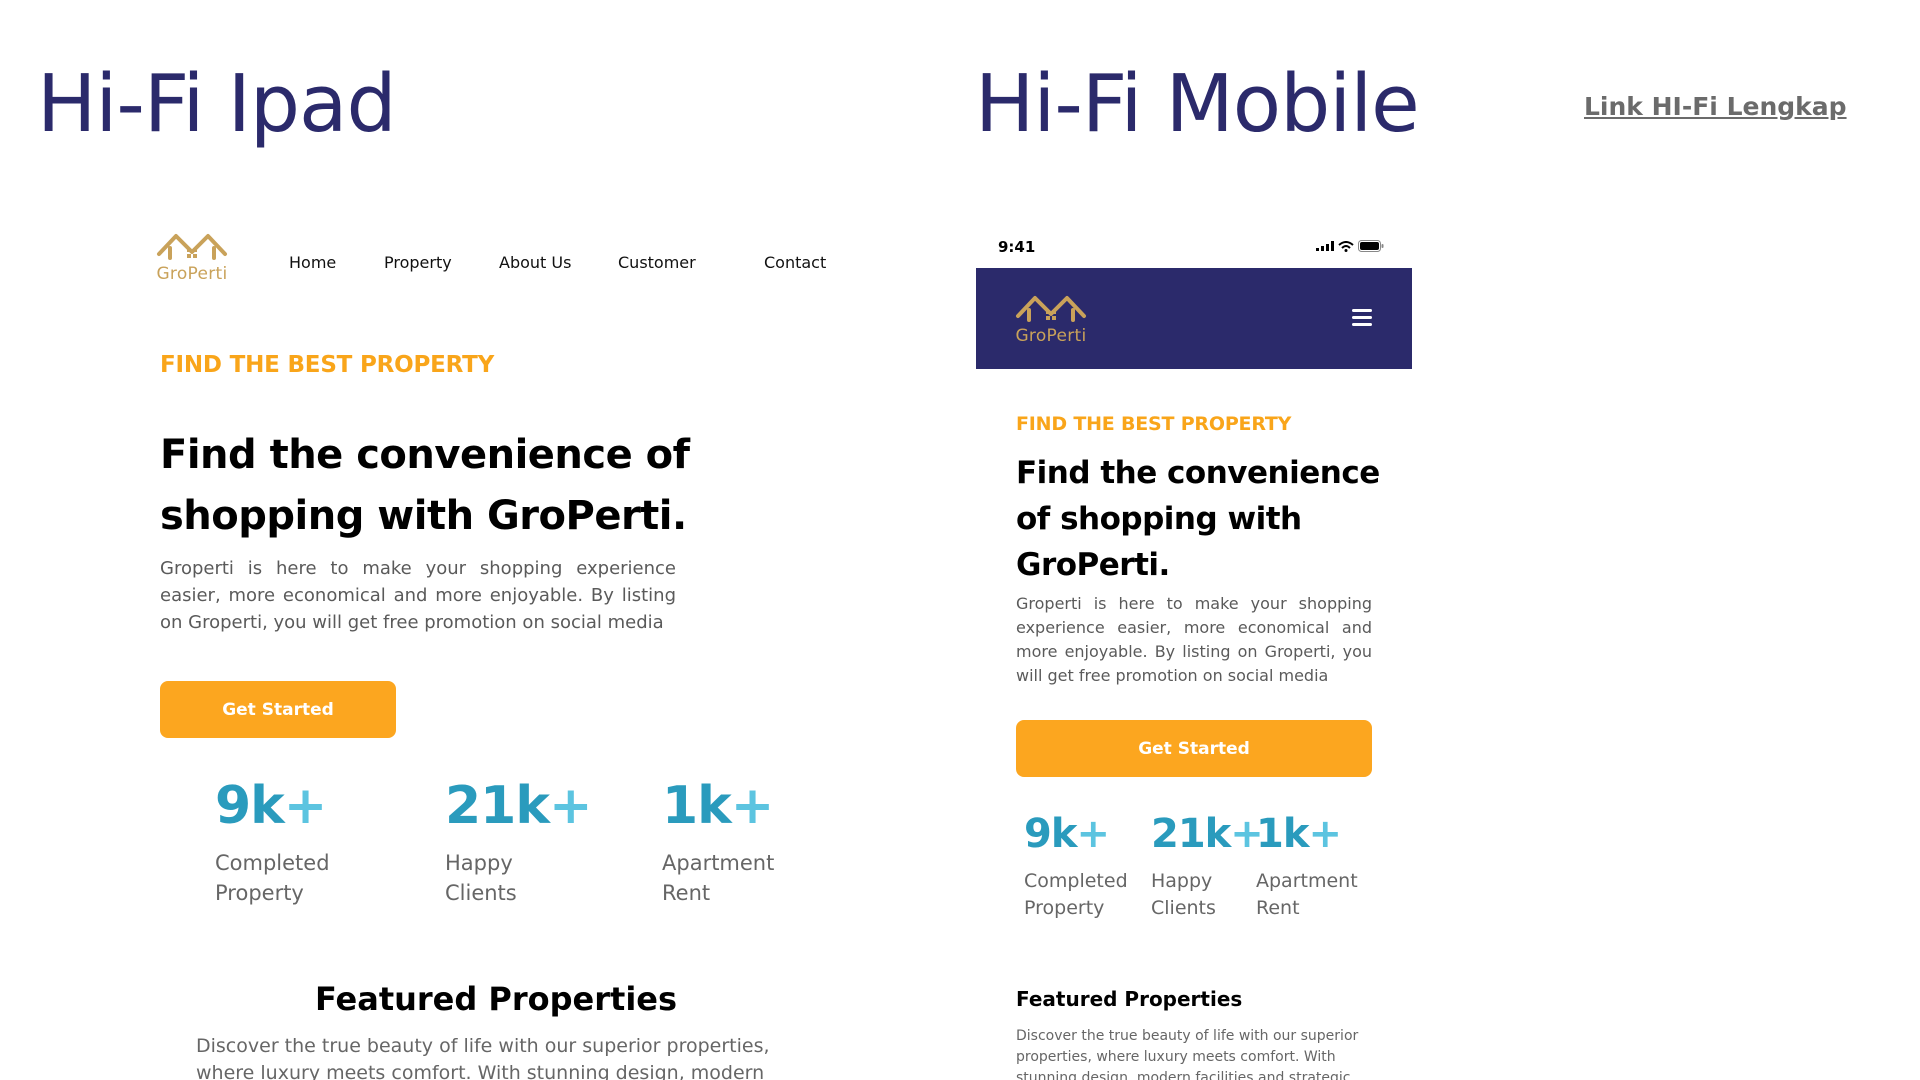 This screenshot has width=1920, height=1080. What do you see at coordinates (1325, 246) in the screenshot?
I see `signal-icon` at bounding box center [1325, 246].